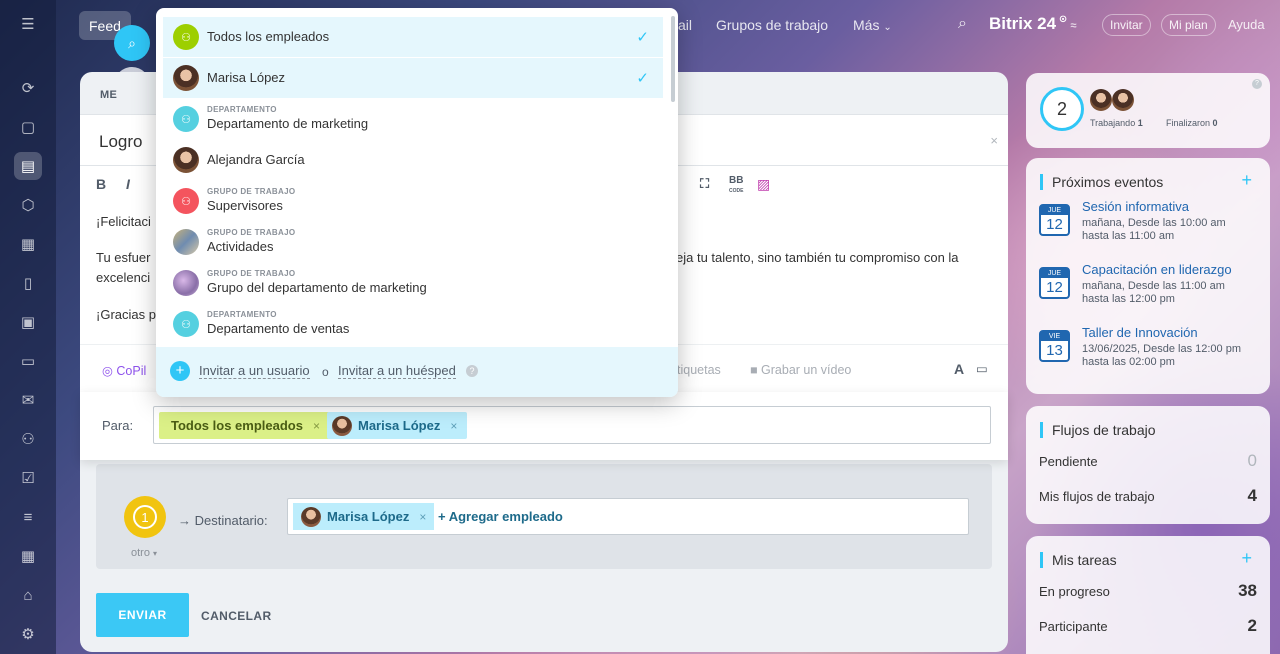  I want to click on invite-user-link: Invitar a un usuario, so click(254, 371).